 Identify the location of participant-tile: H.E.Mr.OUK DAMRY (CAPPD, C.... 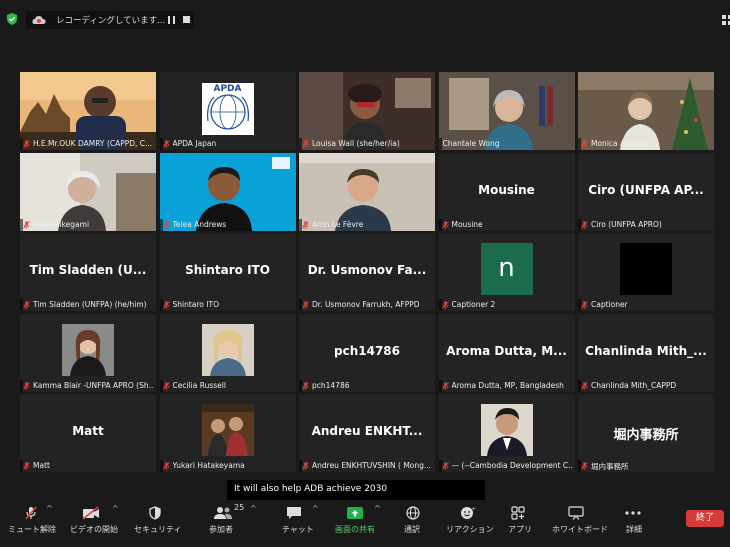
(88, 111).